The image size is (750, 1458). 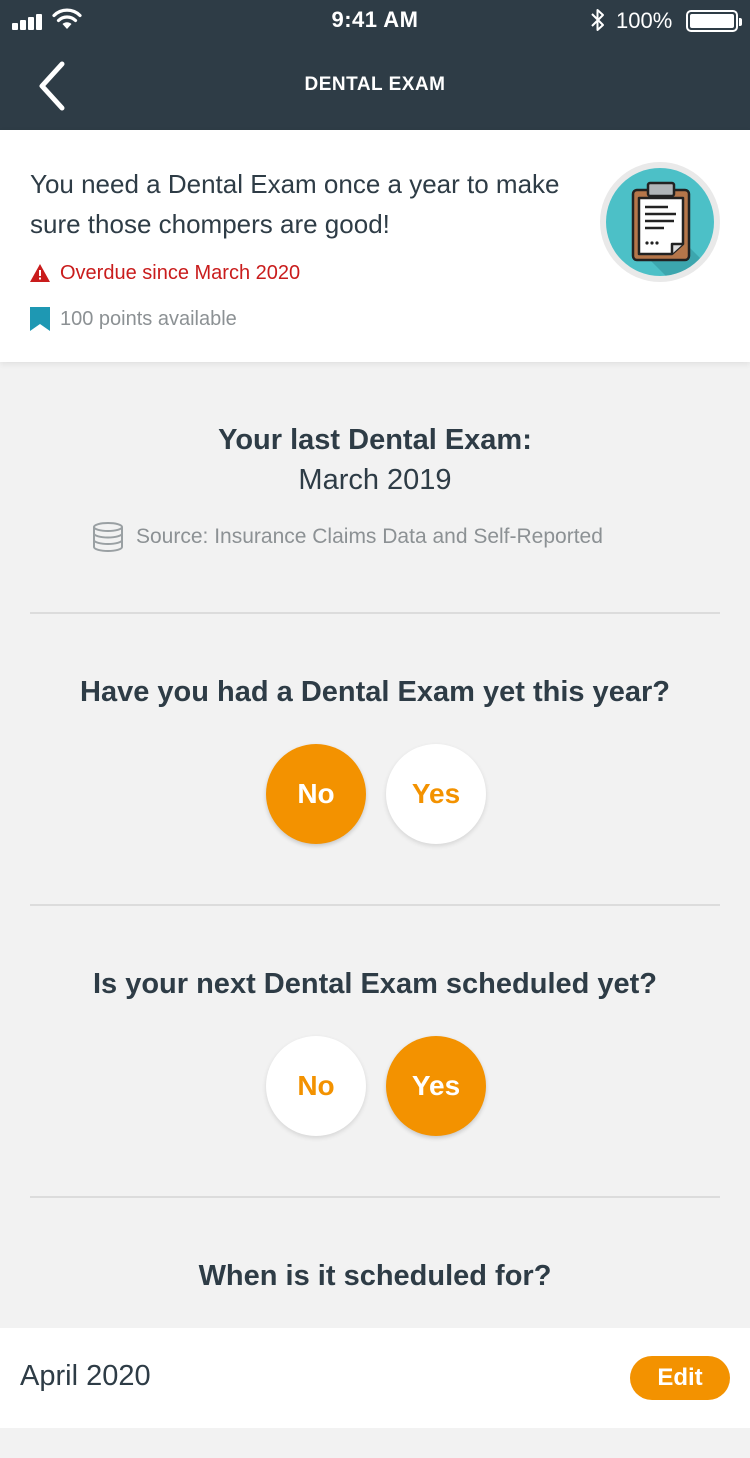 I want to click on bookmark-icon, so click(x=40, y=319).